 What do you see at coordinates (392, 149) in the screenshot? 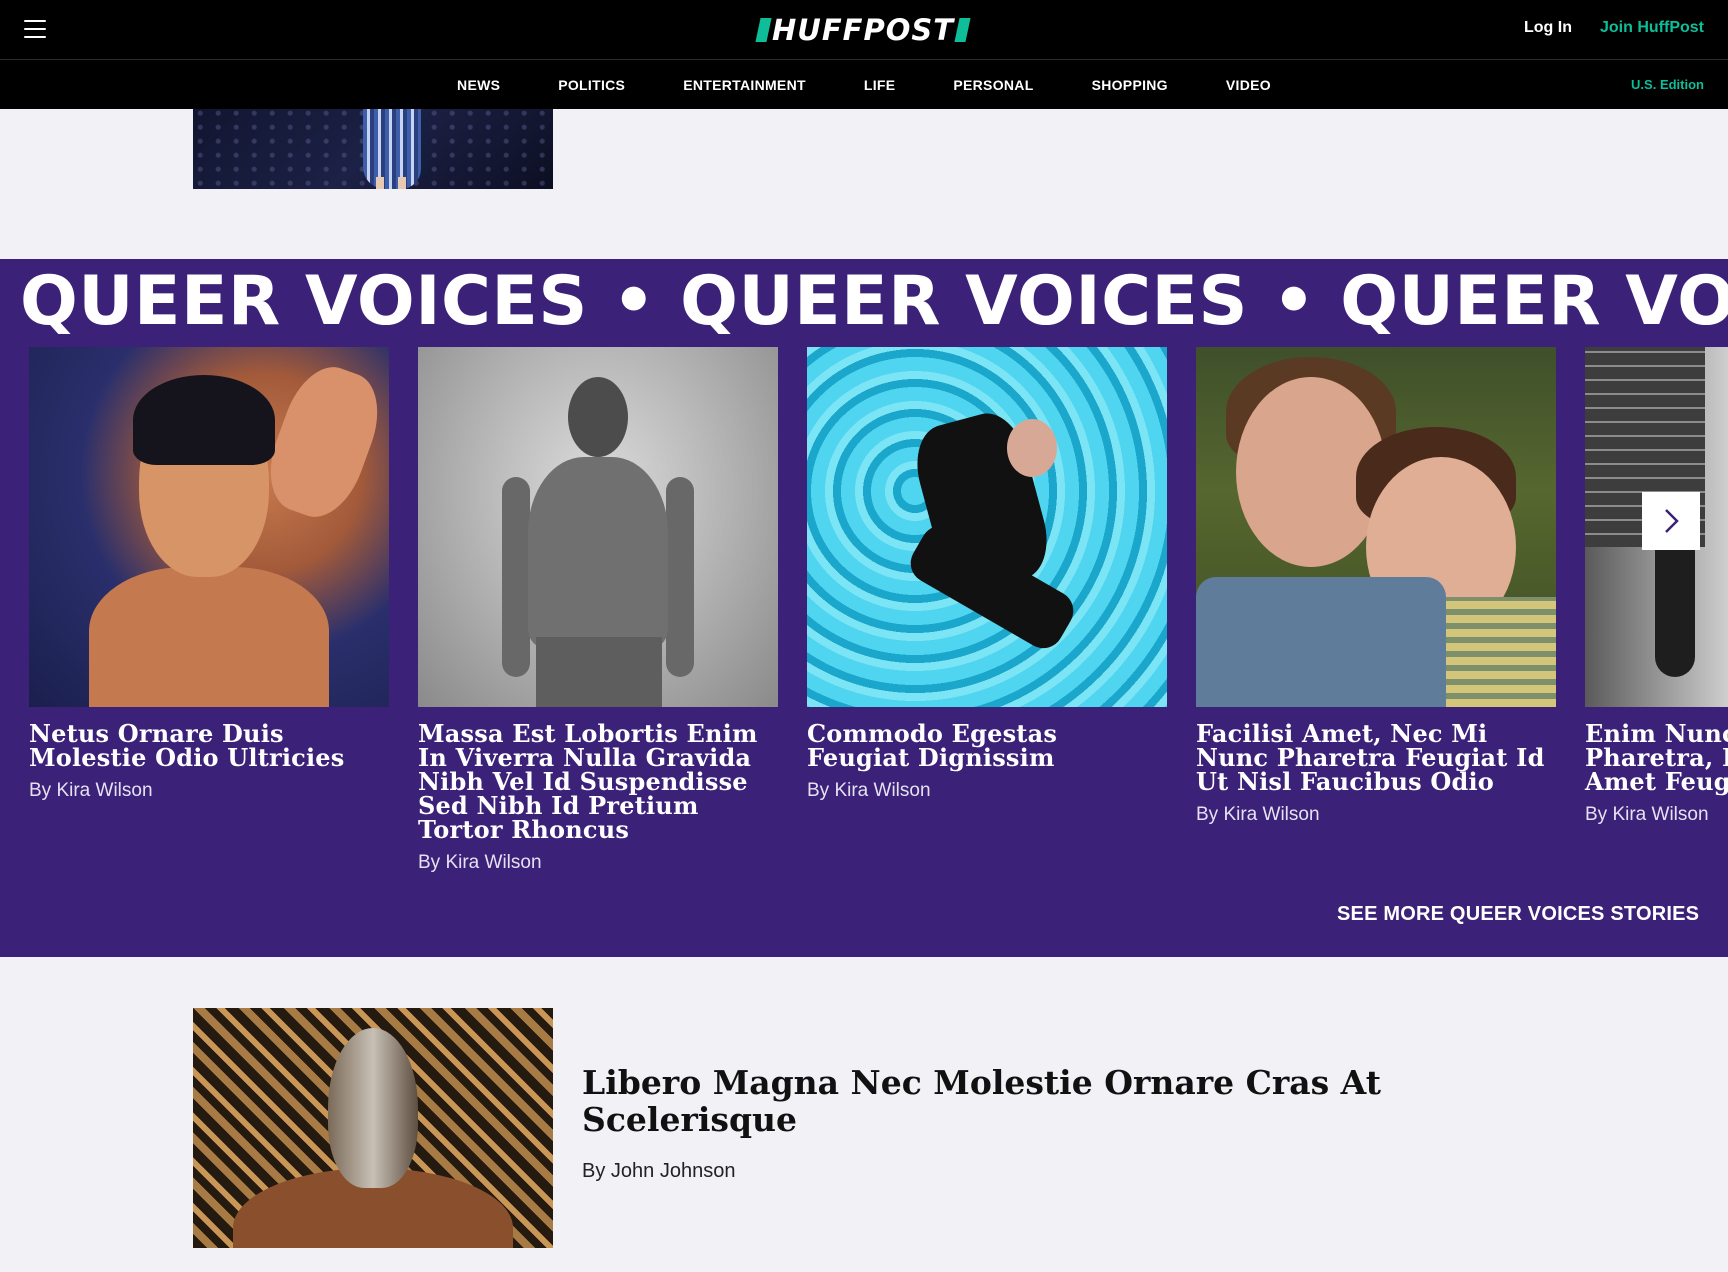
I see `thumbnail-figure` at bounding box center [392, 149].